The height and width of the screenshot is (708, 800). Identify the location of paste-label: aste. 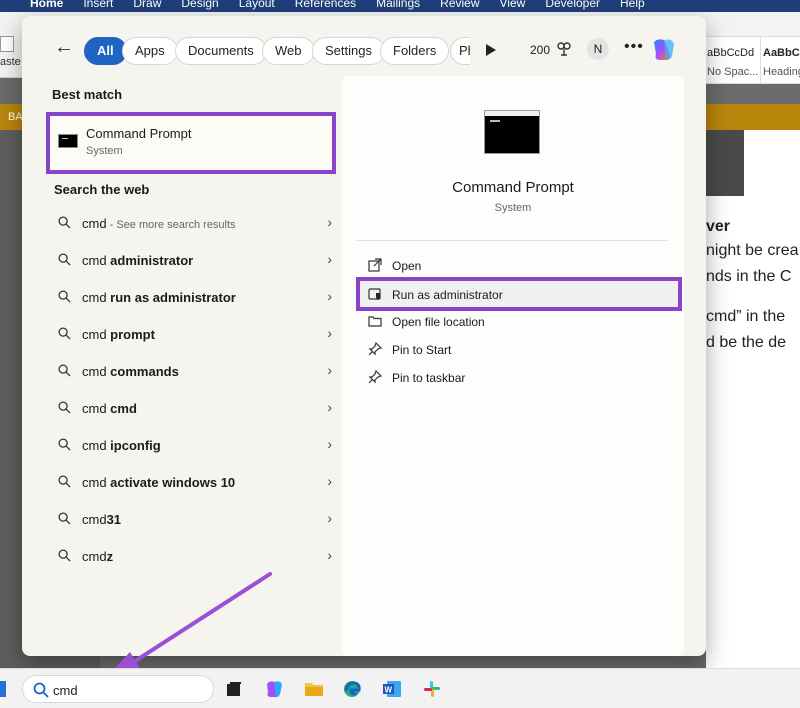
(10, 62).